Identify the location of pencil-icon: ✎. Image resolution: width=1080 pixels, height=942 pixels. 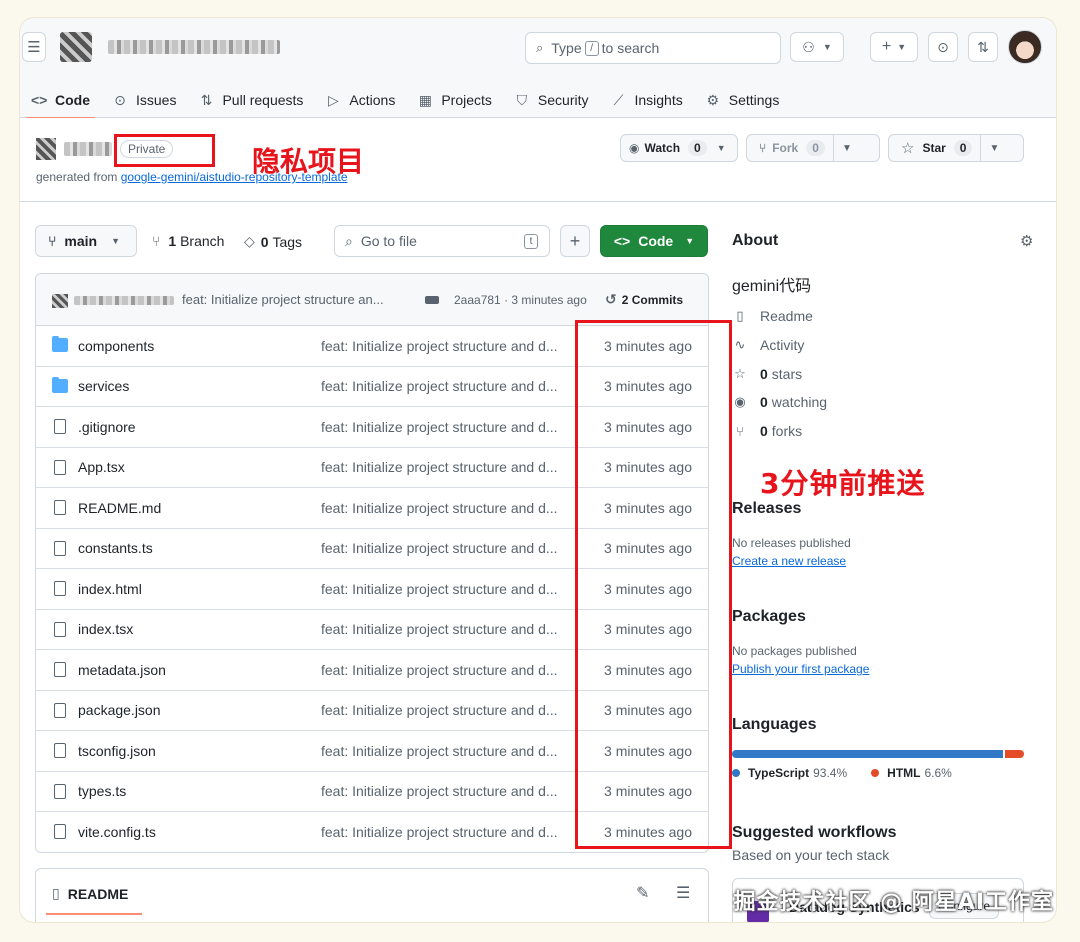
(642, 893).